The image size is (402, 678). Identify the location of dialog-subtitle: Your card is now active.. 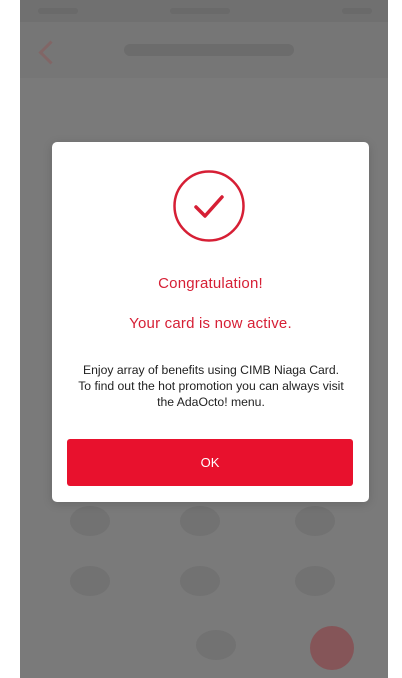
(210, 323).